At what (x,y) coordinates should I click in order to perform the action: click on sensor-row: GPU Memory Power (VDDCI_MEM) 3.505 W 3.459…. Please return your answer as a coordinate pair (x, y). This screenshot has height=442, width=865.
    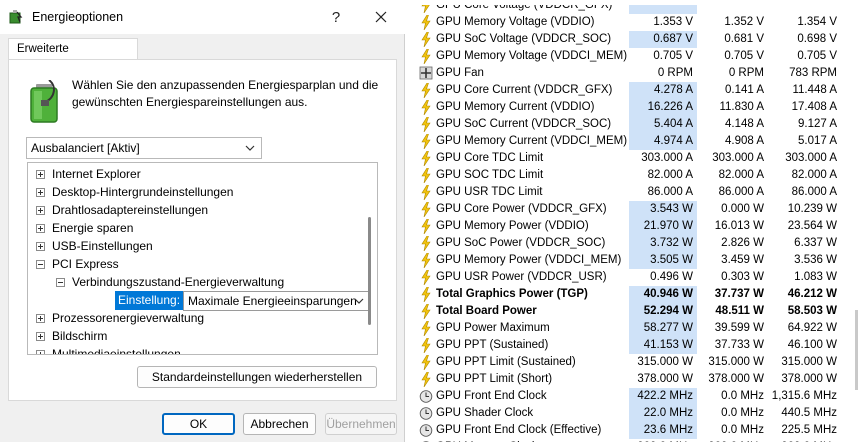
    Looking at the image, I should click on (632, 260).